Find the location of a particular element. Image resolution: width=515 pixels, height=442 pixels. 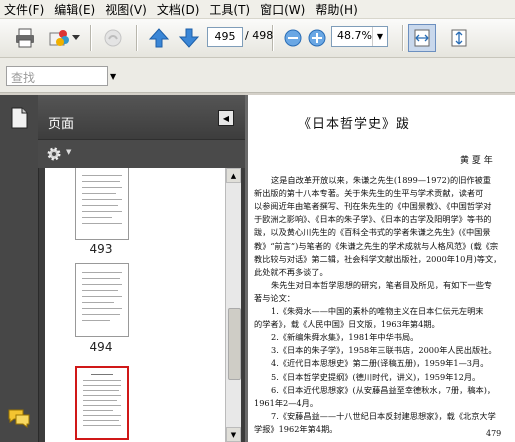

collaborate-button is located at coordinates (59, 38).